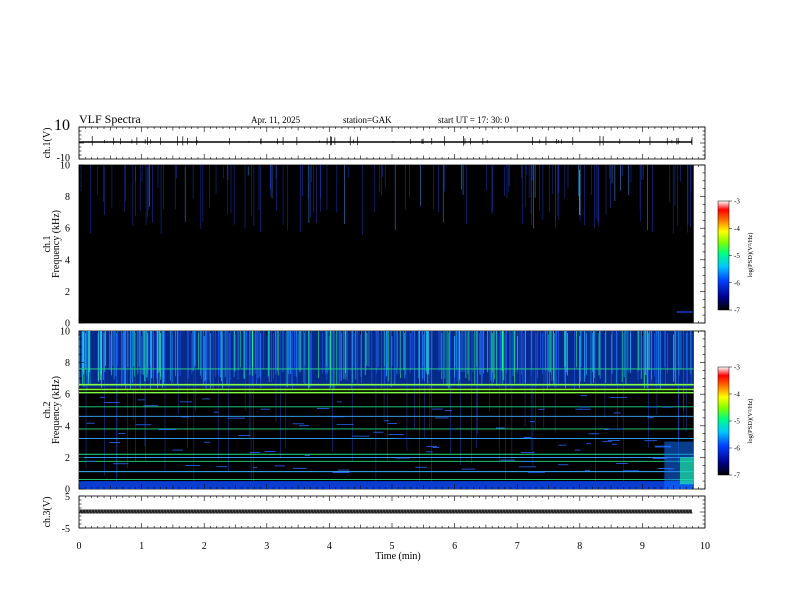 The width and height of the screenshot is (792, 612). I want to click on ch3-wave-ylabel: ch.3(V), so click(47, 512).